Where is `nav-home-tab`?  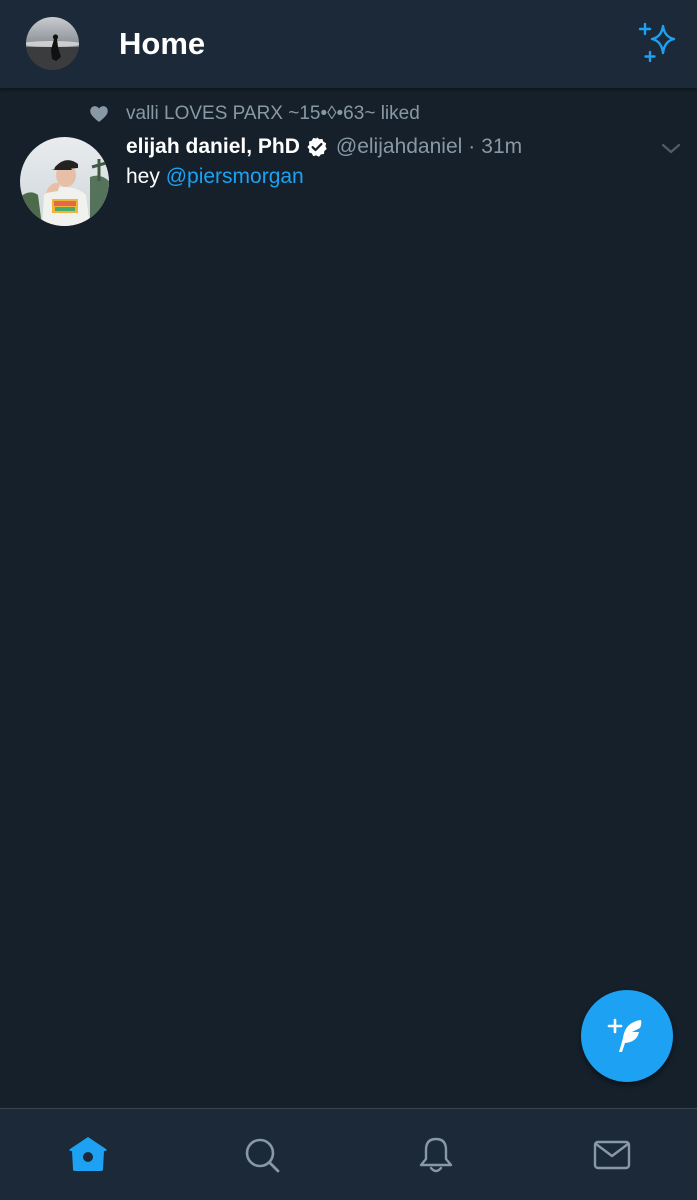
nav-home-tab is located at coordinates (88, 1155).